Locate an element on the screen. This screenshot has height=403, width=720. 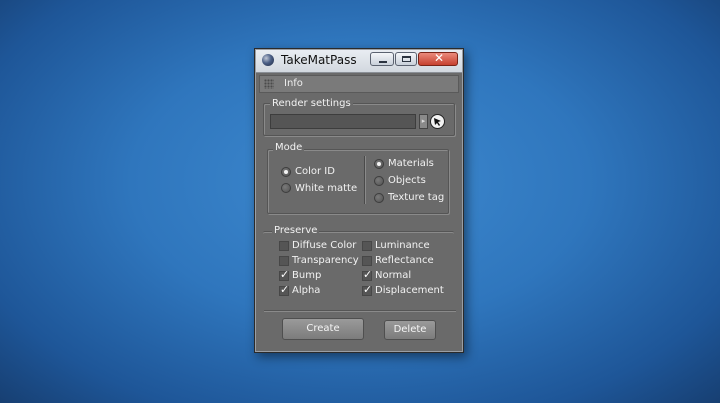
mode-divider is located at coordinates (364, 180).